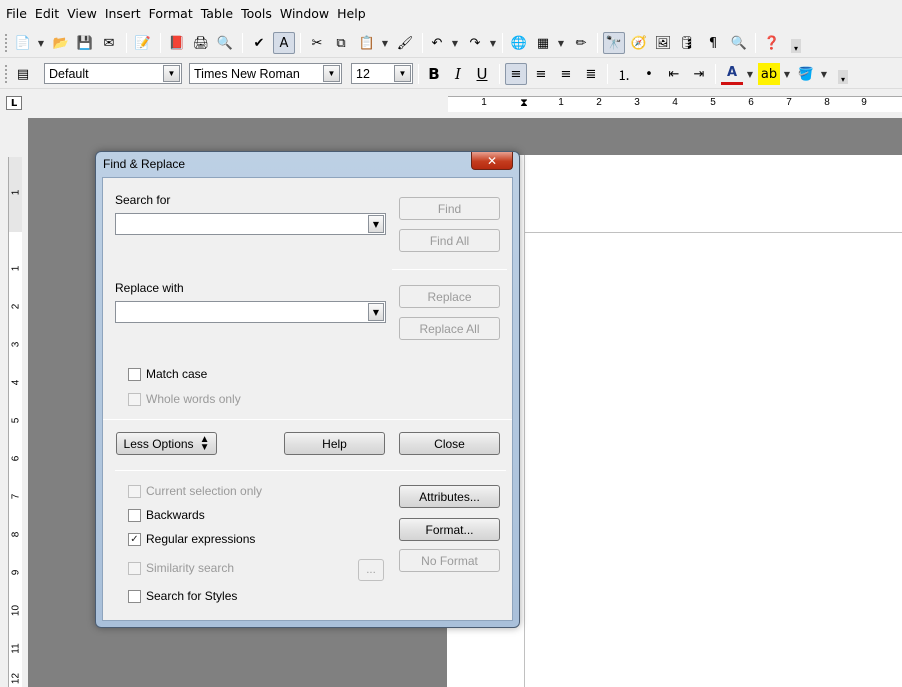 Image resolution: width=902 pixels, height=687 pixels. Describe the element at coordinates (732, 74) in the screenshot. I see `font-color-icon: A` at that location.